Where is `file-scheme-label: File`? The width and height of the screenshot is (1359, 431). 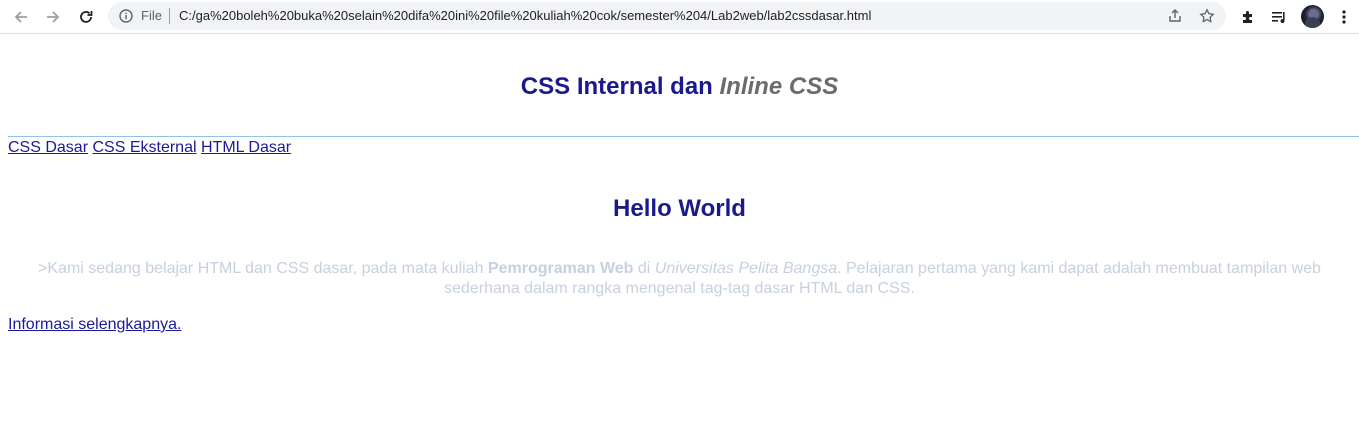
file-scheme-label: File is located at coordinates (151, 15).